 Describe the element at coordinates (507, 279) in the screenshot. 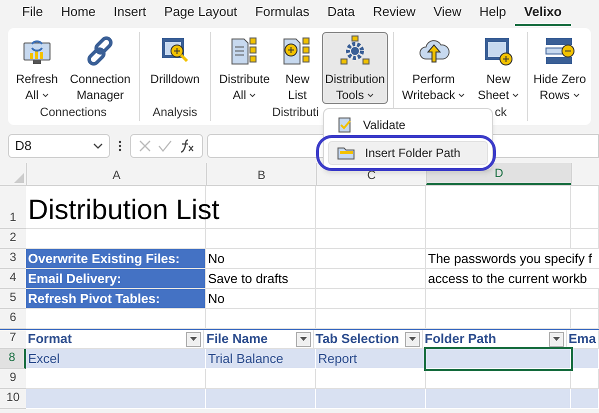

I see `cell-text: access to the current workb` at that location.